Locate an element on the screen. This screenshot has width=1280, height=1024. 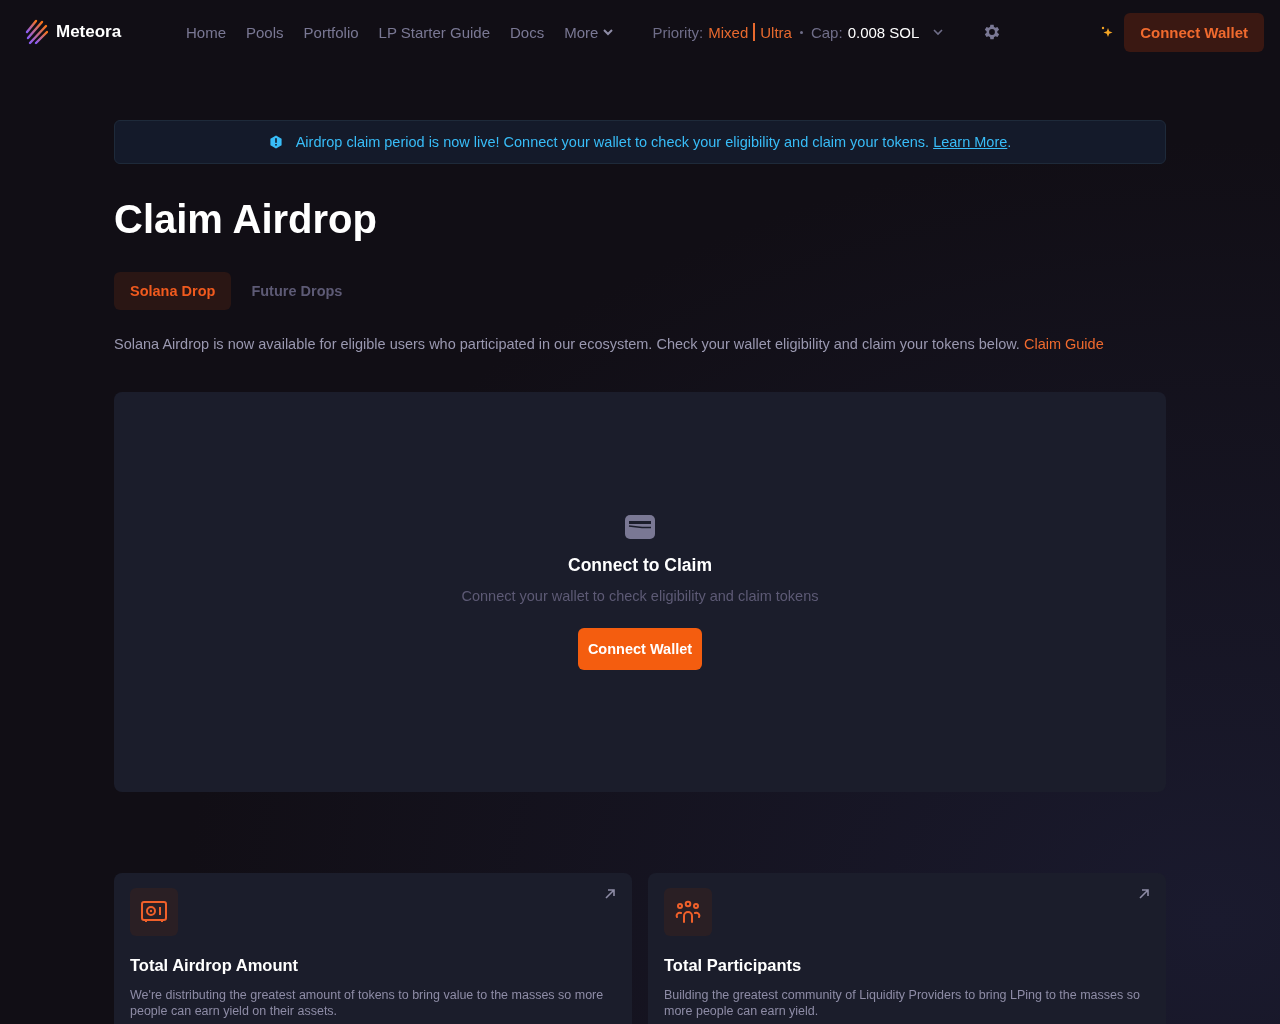
learn-more-link: Learn More is located at coordinates (970, 142).